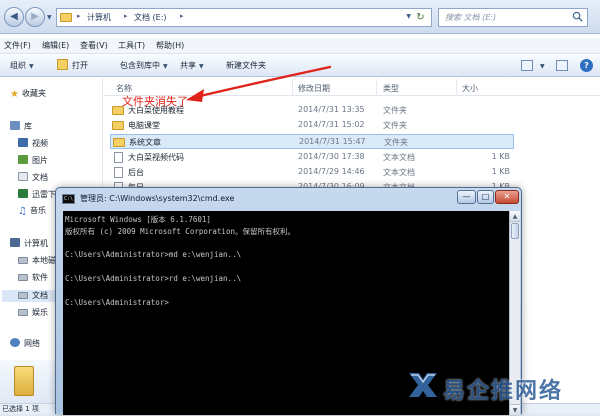 This screenshot has width=600, height=416. I want to click on search-input: 搜索 文档 (E:), so click(513, 17).